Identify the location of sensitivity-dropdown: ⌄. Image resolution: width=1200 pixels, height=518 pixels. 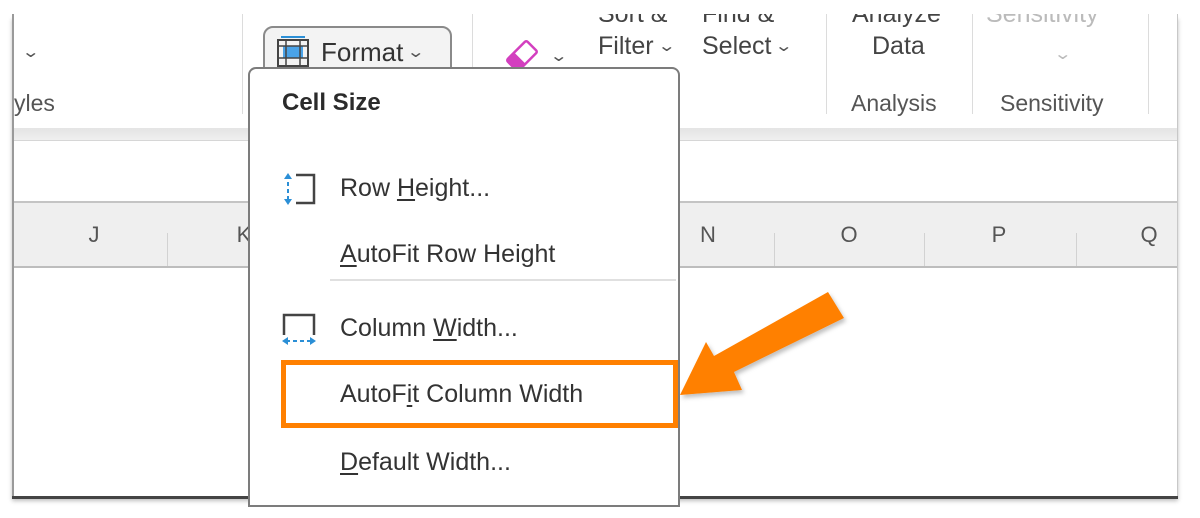
(1062, 54).